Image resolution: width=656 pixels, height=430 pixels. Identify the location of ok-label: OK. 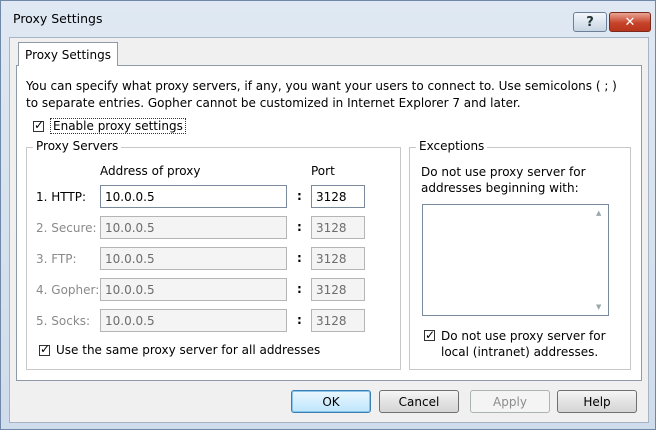
(331, 401).